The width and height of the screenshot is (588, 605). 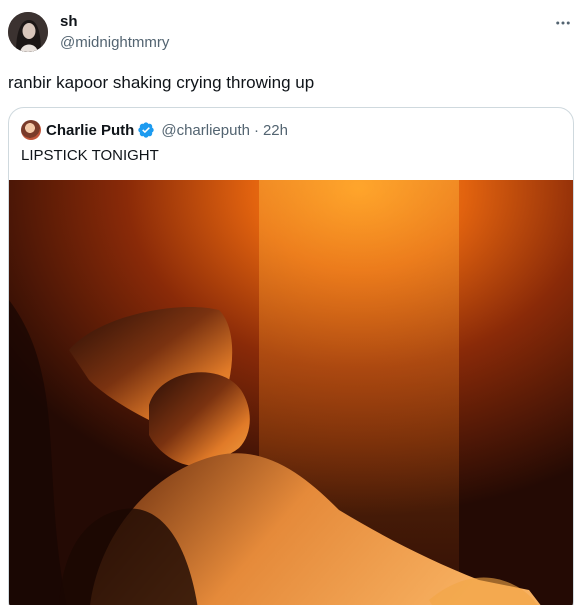 I want to click on author-display-name: sh, so click(x=114, y=22).